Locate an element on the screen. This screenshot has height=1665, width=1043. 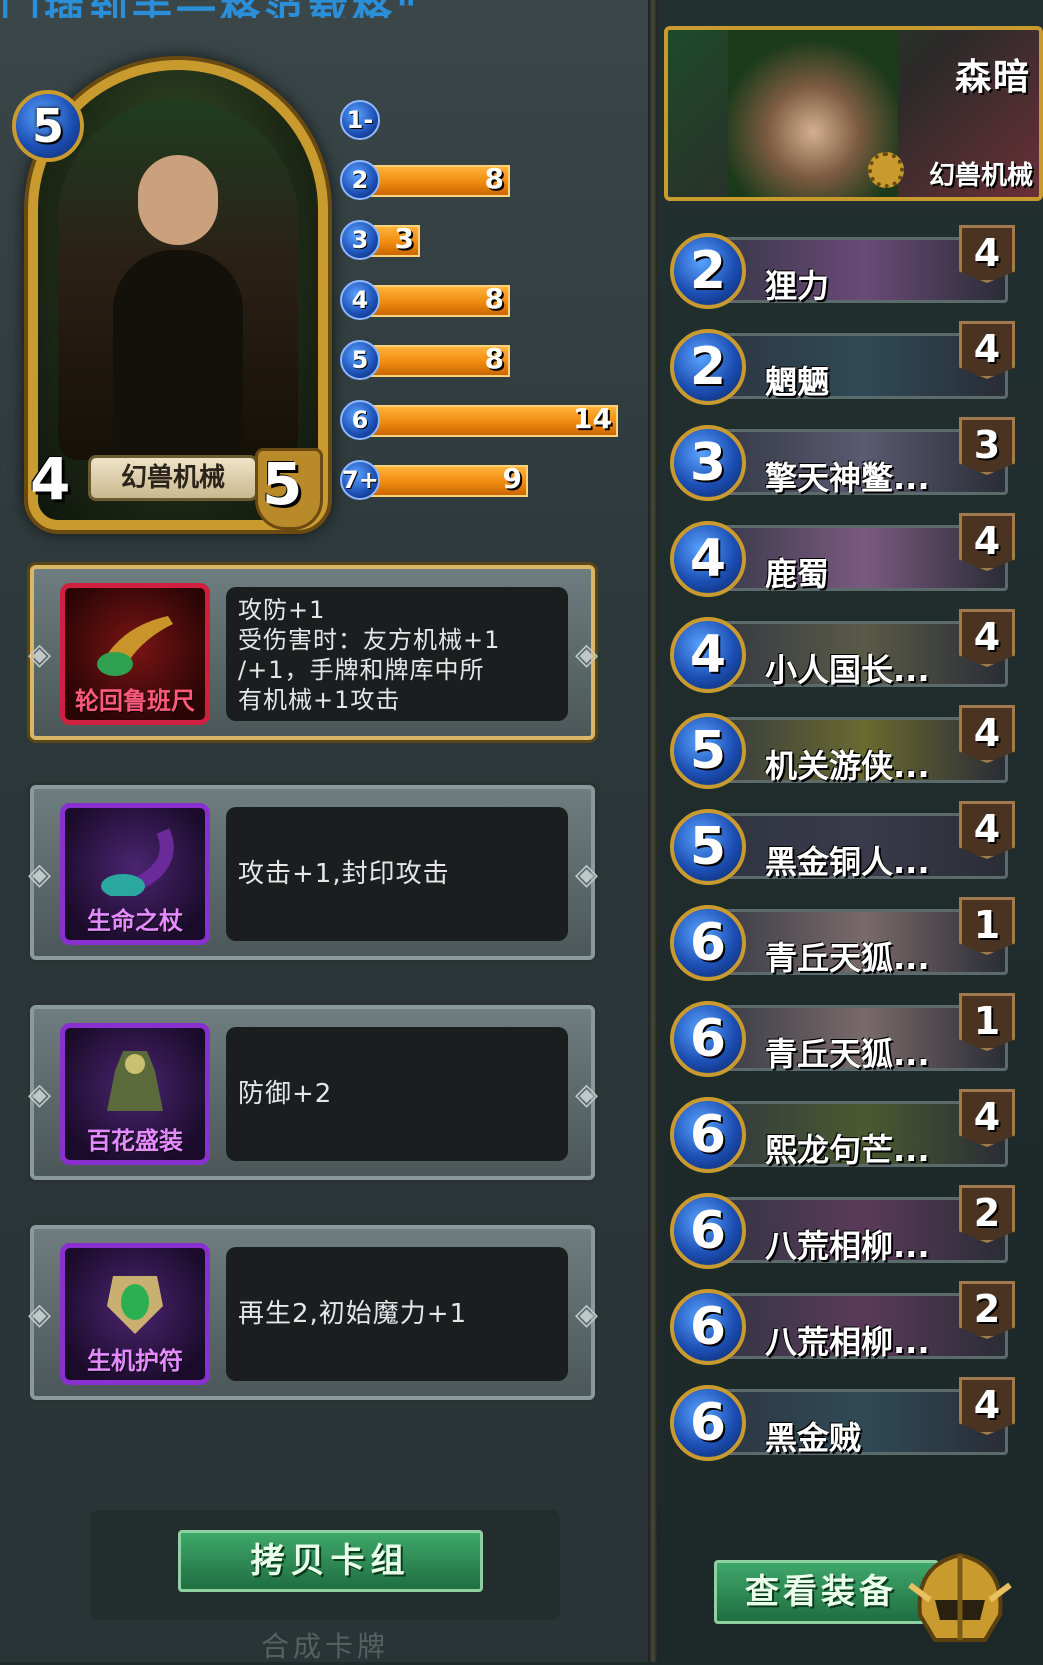
equipment-slot: ◈ ◈ 百花盛装 防御+2 is located at coordinates (313, 1092).